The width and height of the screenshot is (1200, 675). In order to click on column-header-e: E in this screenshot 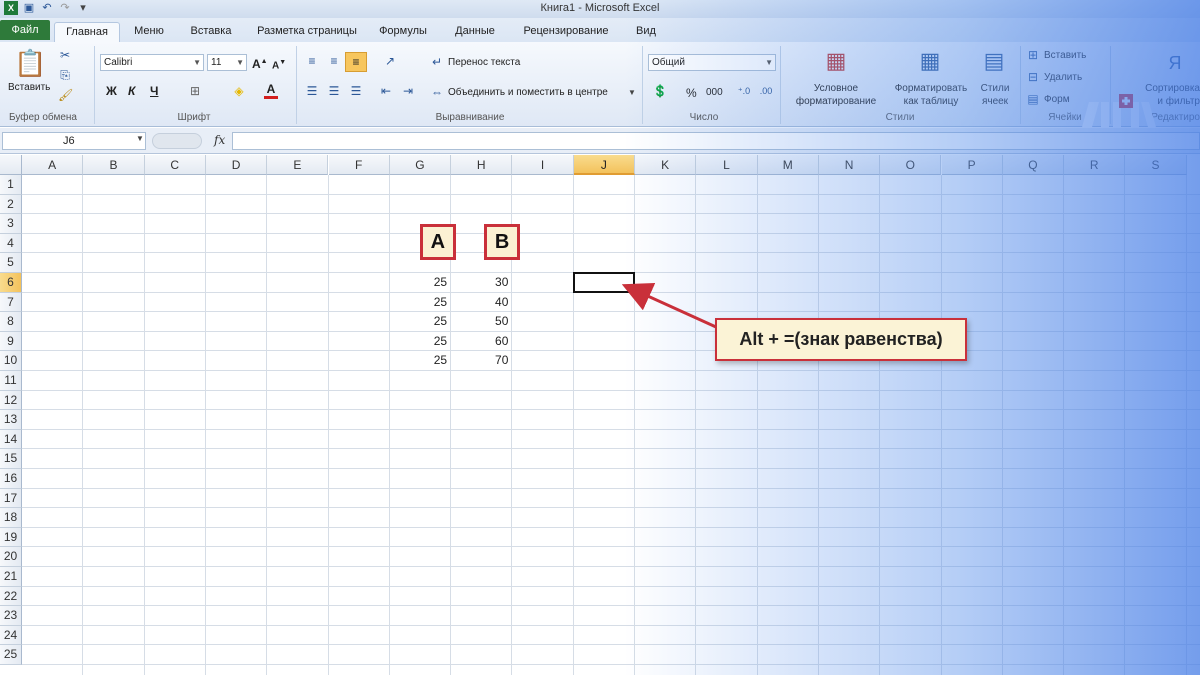, I will do `click(298, 165)`.